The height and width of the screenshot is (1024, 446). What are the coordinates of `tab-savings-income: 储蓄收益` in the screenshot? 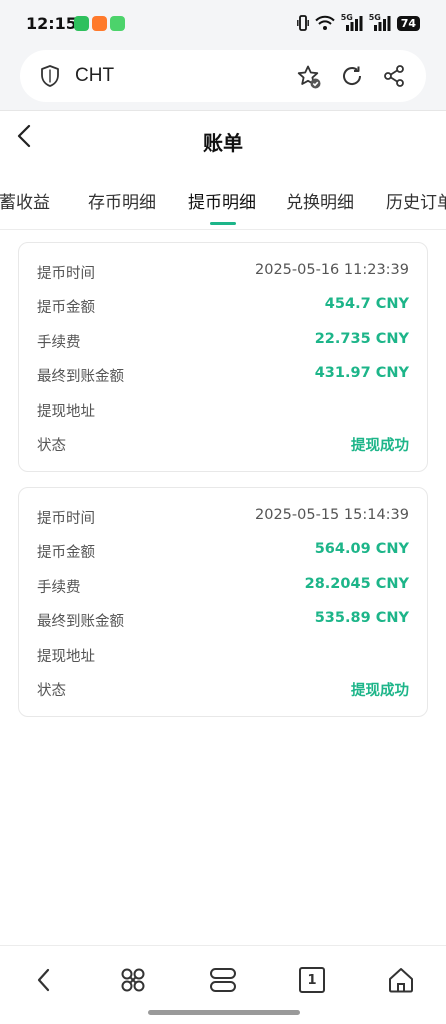 It's located at (25, 200).